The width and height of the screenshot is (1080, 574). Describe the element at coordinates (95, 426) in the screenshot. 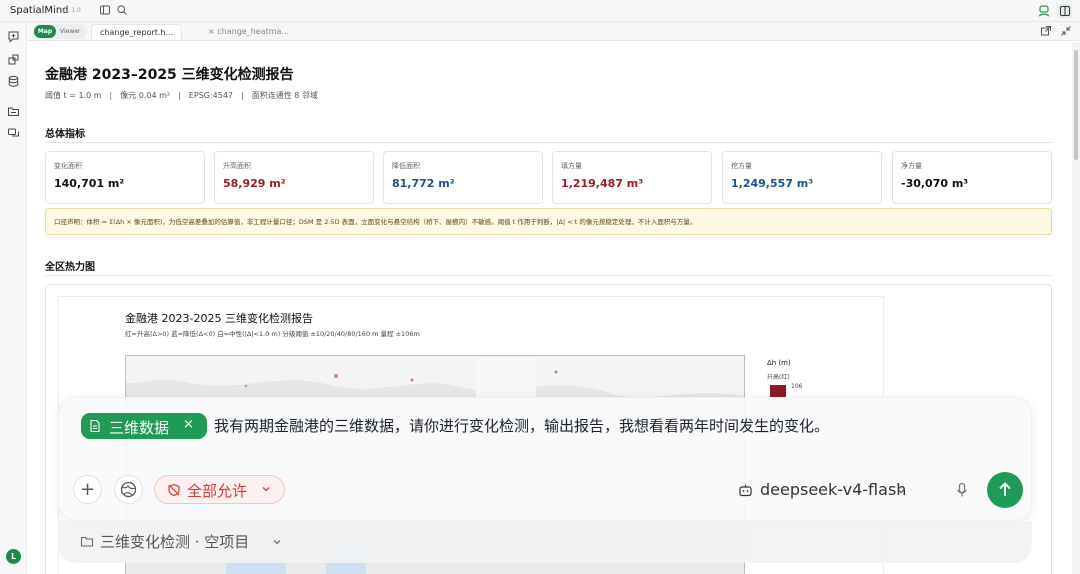

I see `file-icon` at that location.